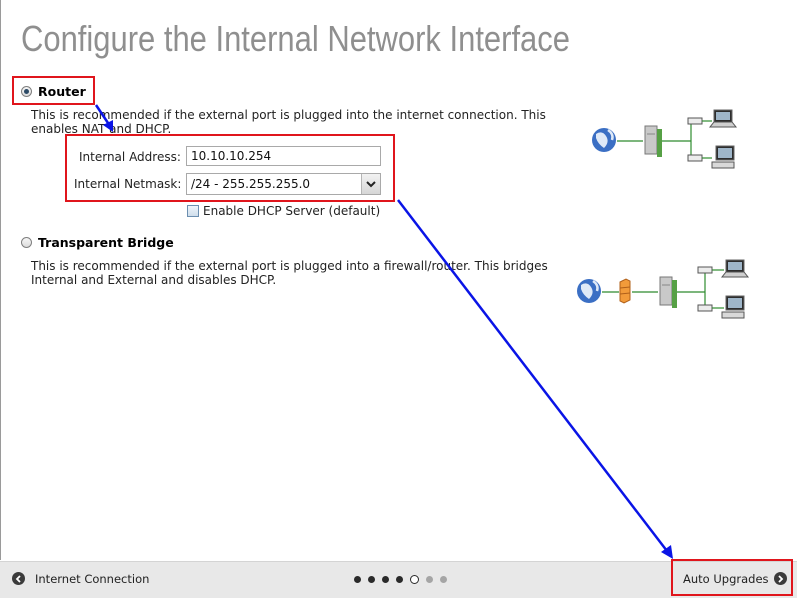  I want to click on dhcp-checkbox-label: Enable DHCP Server (default), so click(291, 211).